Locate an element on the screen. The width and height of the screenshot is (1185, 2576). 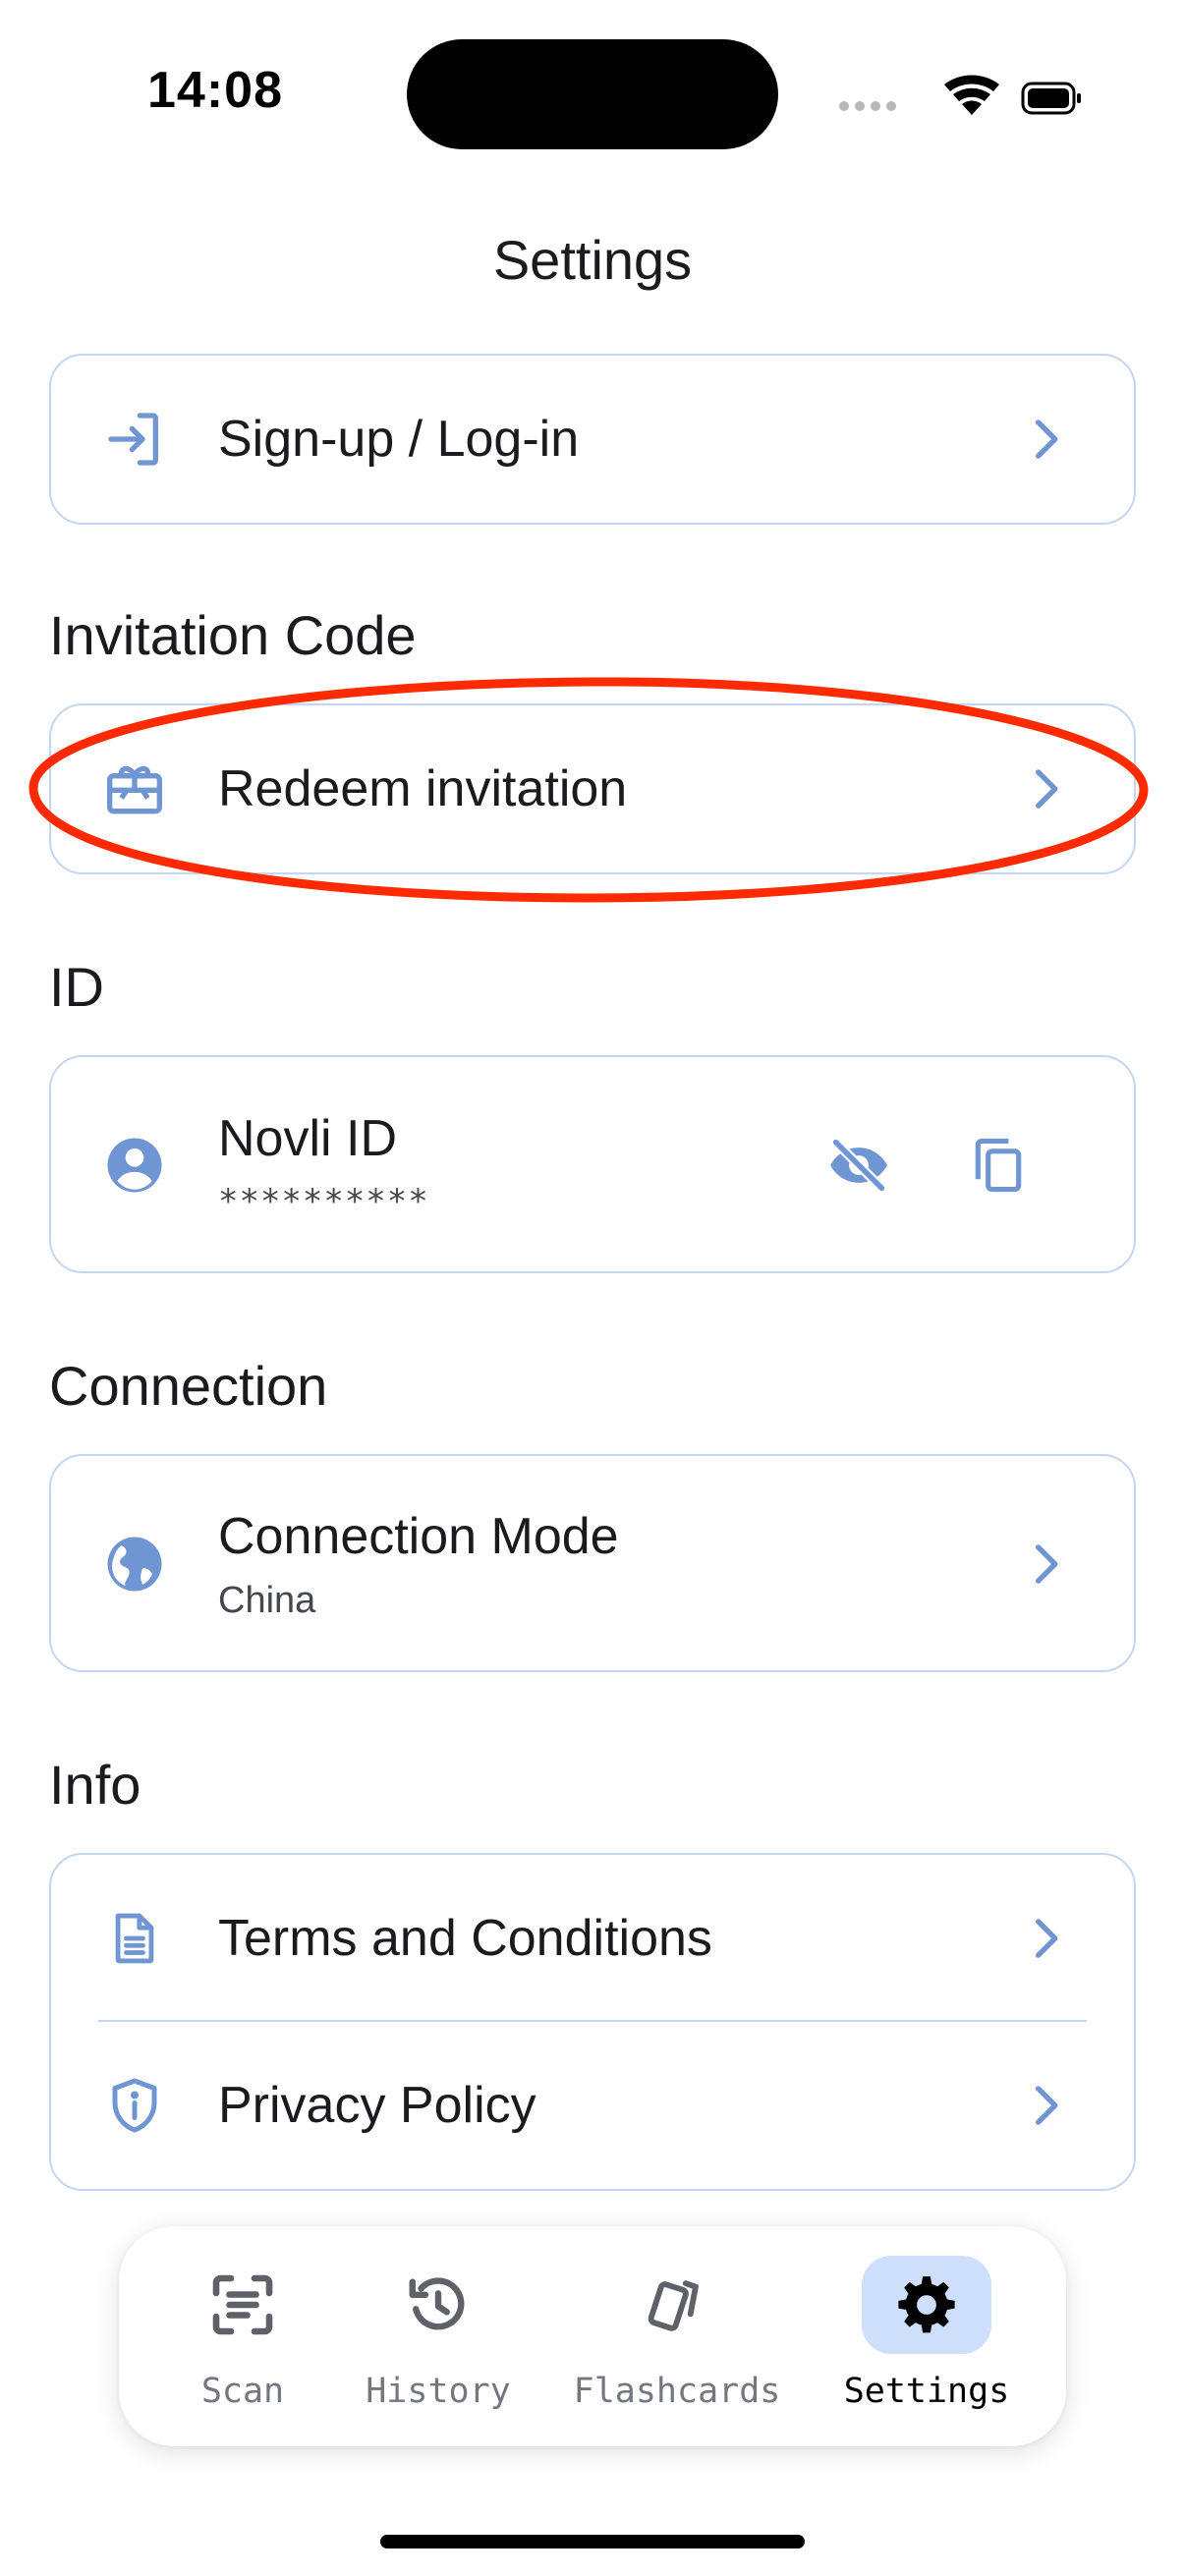
bottom-nav: Scan History Flashcards Settings is located at coordinates (592, 2336).